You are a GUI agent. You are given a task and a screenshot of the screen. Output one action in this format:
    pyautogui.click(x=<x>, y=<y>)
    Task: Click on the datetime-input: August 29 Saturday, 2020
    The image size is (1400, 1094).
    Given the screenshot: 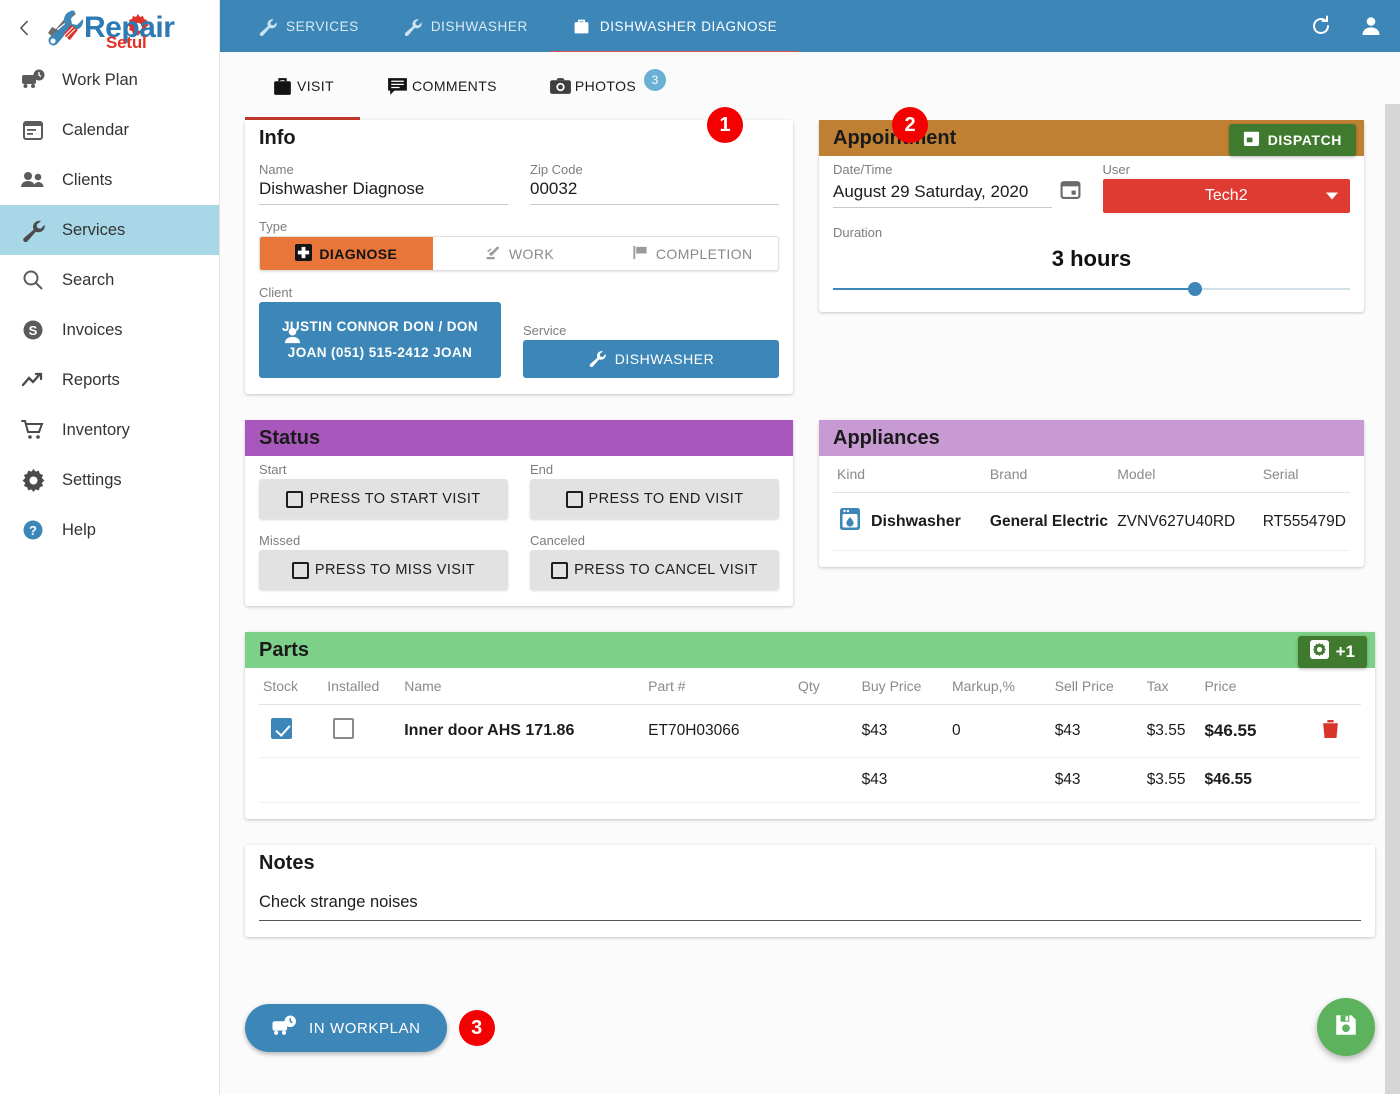 What is the action you would take?
    pyautogui.click(x=942, y=195)
    